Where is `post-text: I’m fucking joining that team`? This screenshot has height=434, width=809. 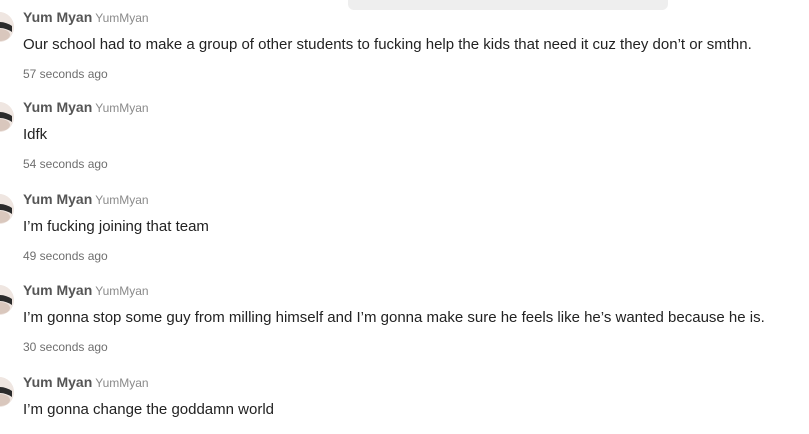
post-text: I’m fucking joining that team is located at coordinates (116, 226).